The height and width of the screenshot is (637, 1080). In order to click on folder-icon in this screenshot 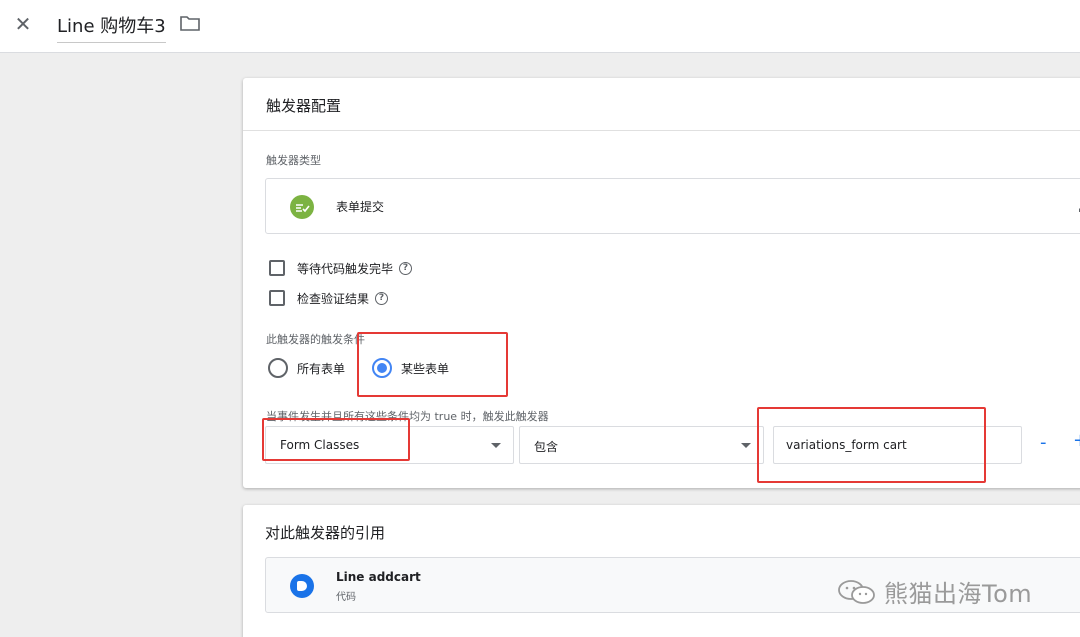, I will do `click(190, 23)`.